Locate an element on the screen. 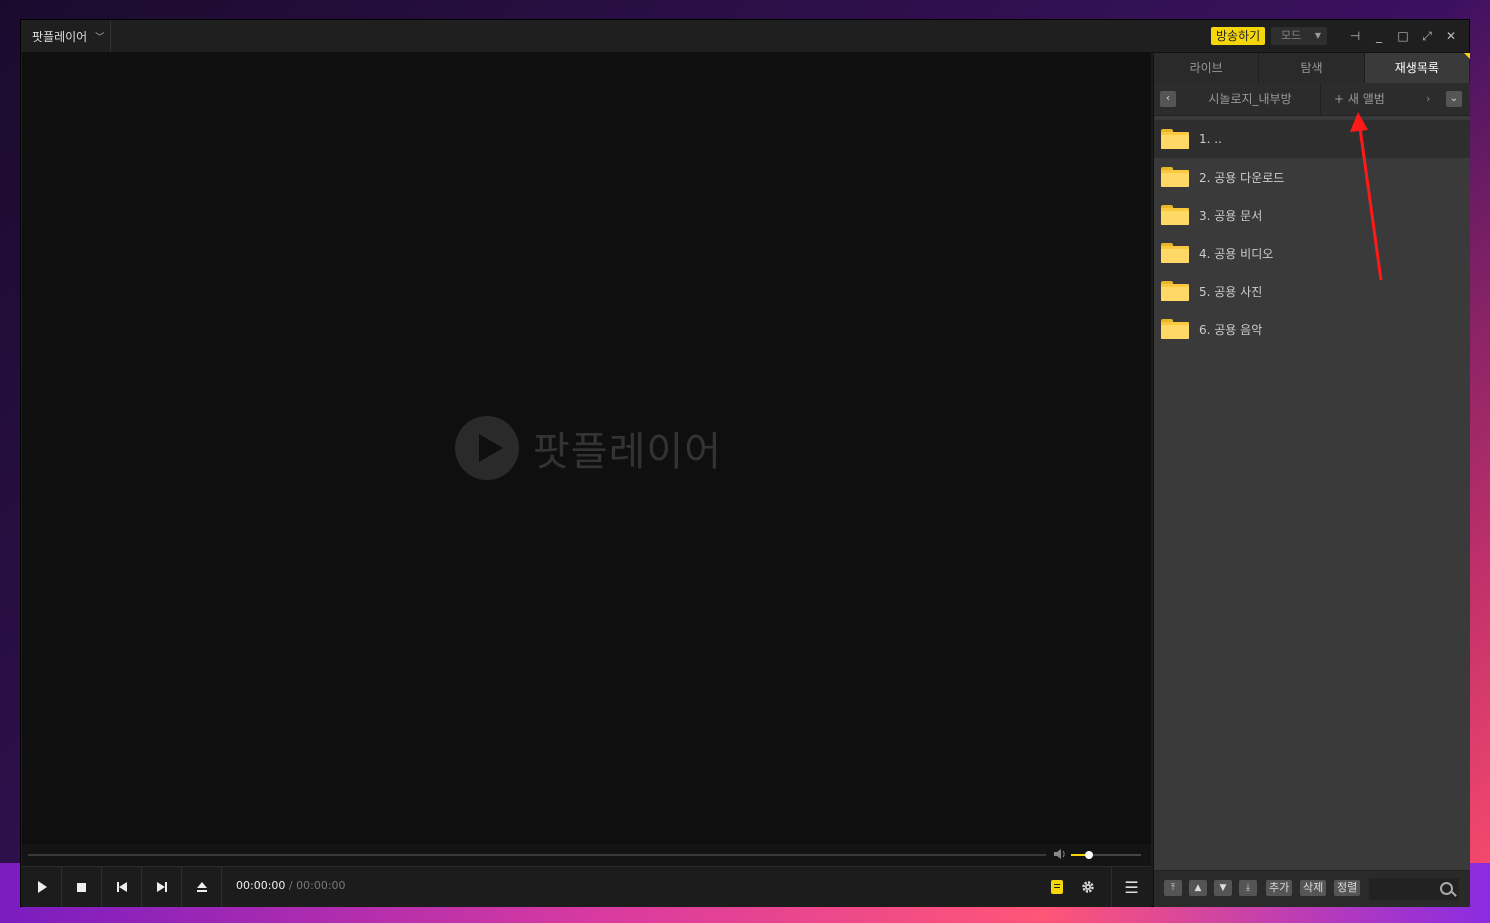 This screenshot has height=923, width=1490. previous-button is located at coordinates (122, 887).